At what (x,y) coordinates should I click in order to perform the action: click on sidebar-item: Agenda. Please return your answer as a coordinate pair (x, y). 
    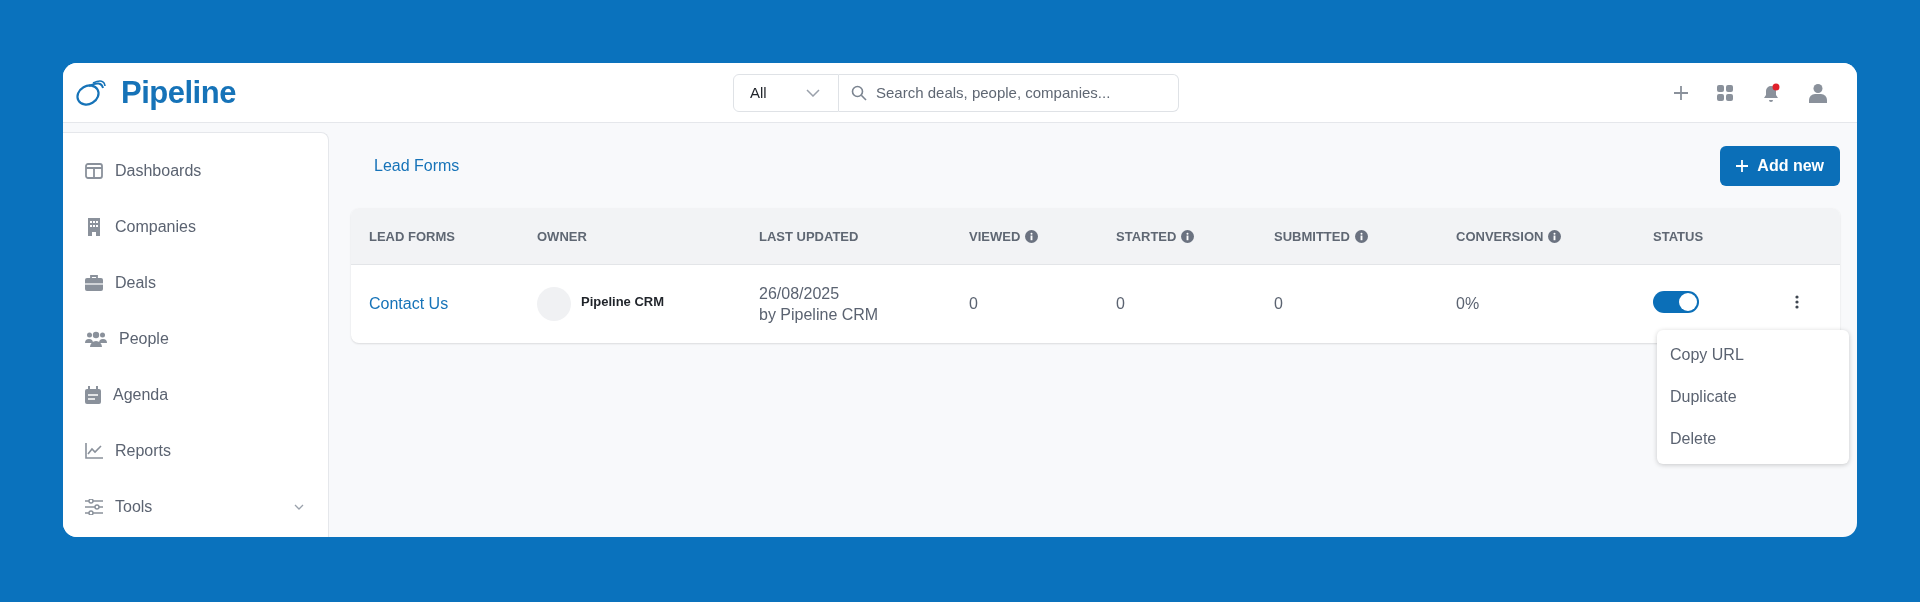
    Looking at the image, I should click on (195, 395).